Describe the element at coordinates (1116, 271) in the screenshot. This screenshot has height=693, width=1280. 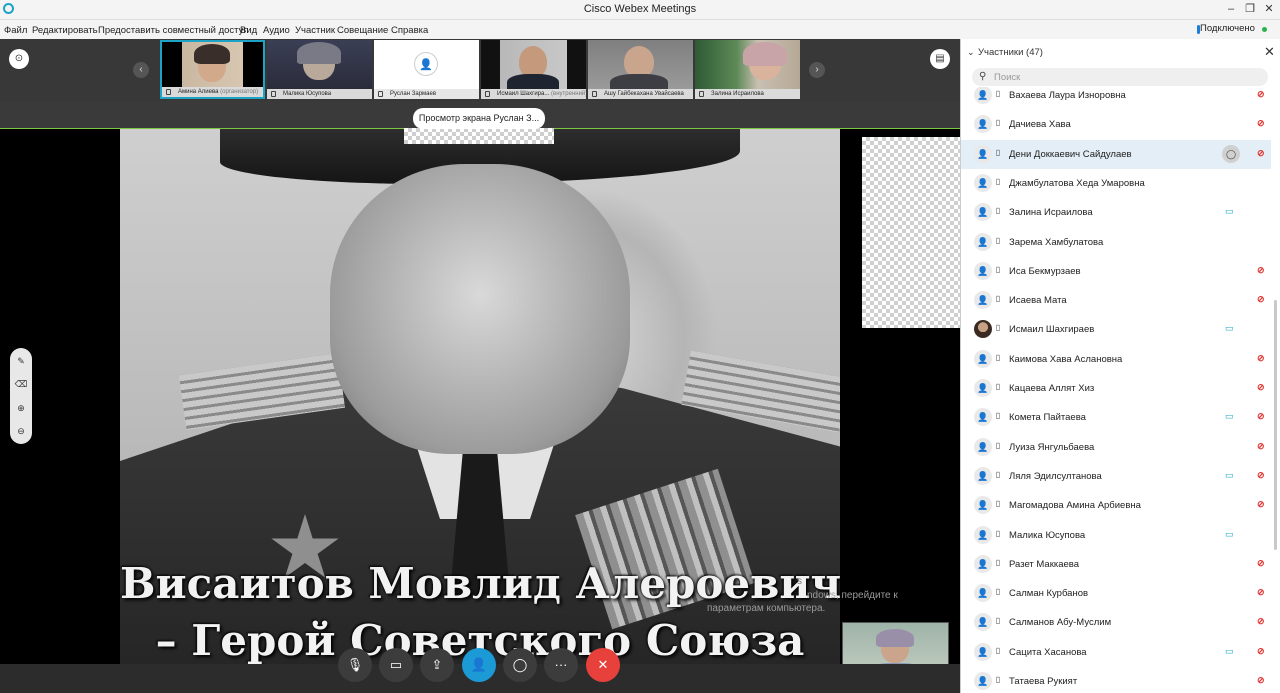
I see `participant-row: 👤 ▯ Иса Бекмурзаев ⊘` at that location.